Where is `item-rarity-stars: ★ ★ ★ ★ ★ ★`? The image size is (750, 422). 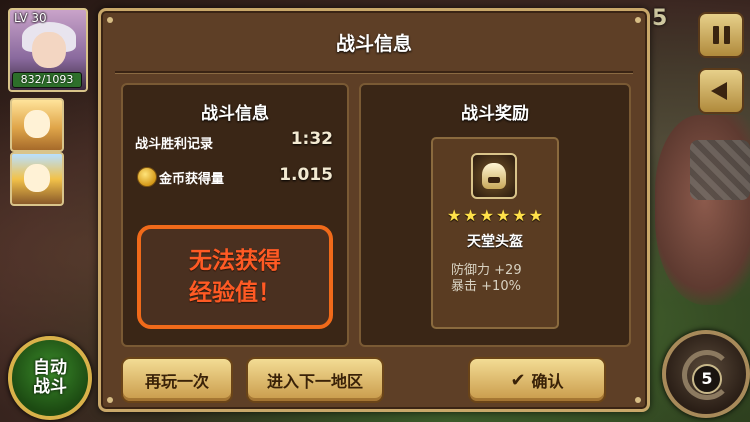 item-rarity-stars: ★ ★ ★ ★ ★ ★ is located at coordinates (495, 216).